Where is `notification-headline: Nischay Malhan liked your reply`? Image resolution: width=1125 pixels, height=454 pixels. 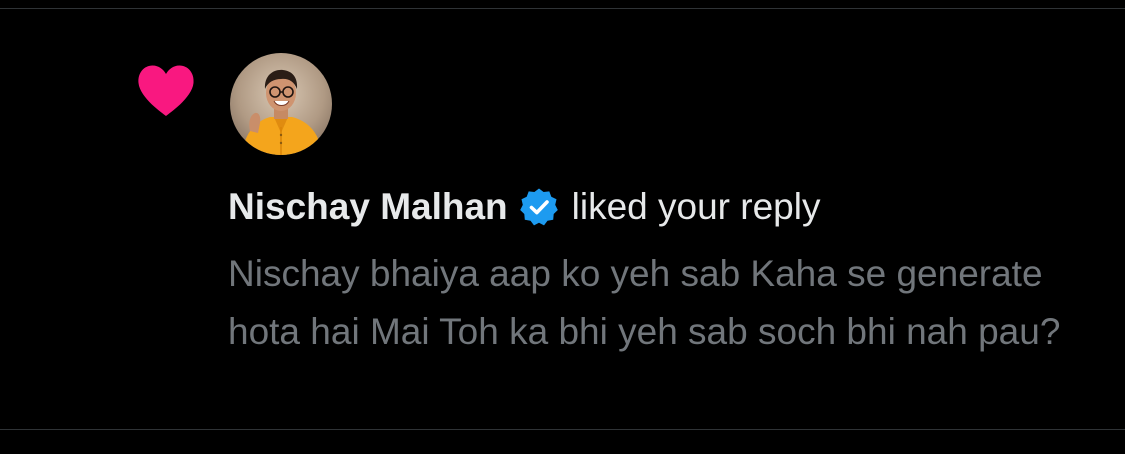
notification-headline: Nischay Malhan liked your reply is located at coordinates (524, 207).